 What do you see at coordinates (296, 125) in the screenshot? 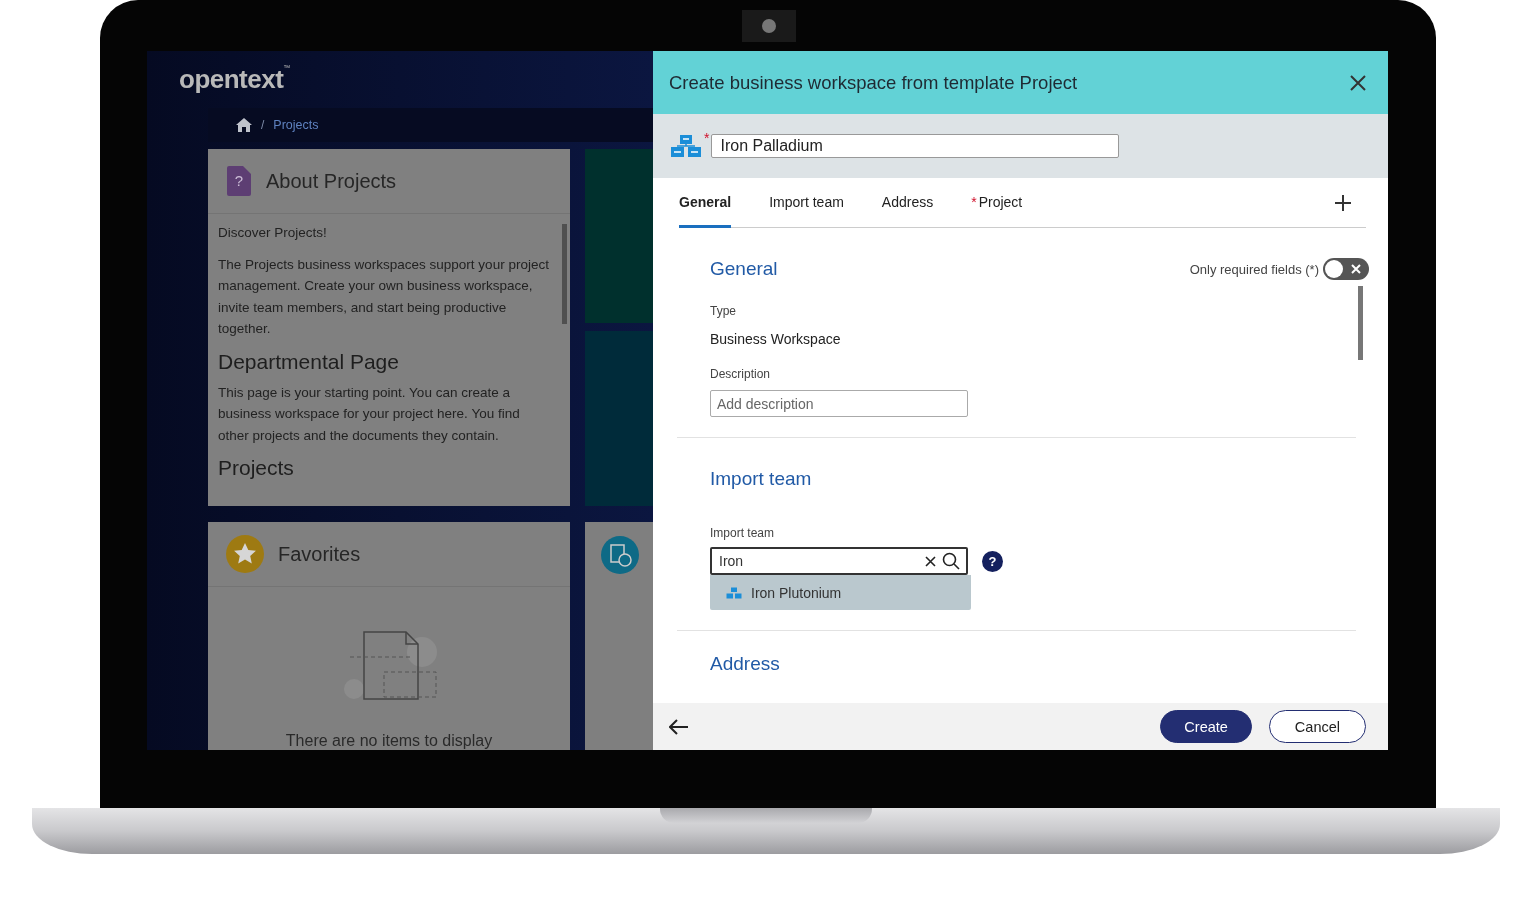
I see `breadcrumb-link: Projects` at bounding box center [296, 125].